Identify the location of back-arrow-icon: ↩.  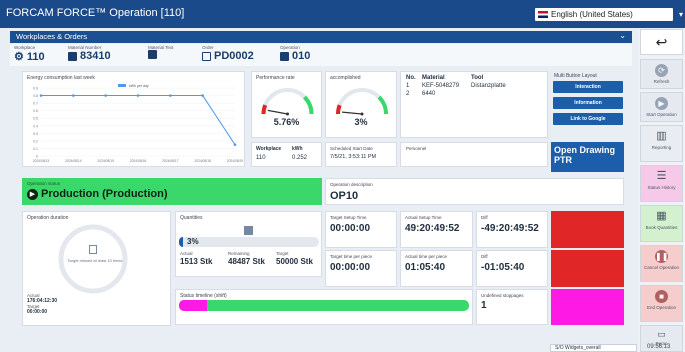
(661, 42).